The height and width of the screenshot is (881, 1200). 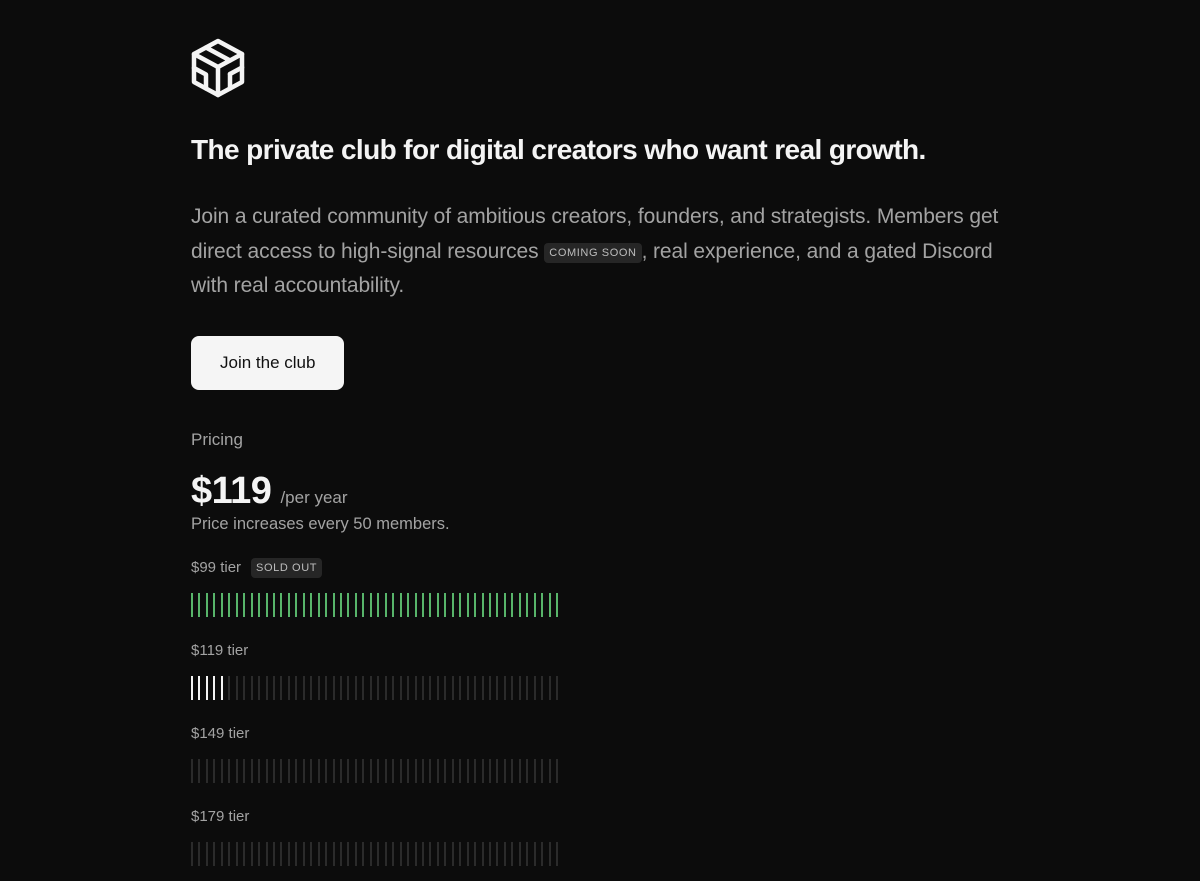 What do you see at coordinates (287, 567) in the screenshot?
I see `sold-out-badge: SOLD OUT` at bounding box center [287, 567].